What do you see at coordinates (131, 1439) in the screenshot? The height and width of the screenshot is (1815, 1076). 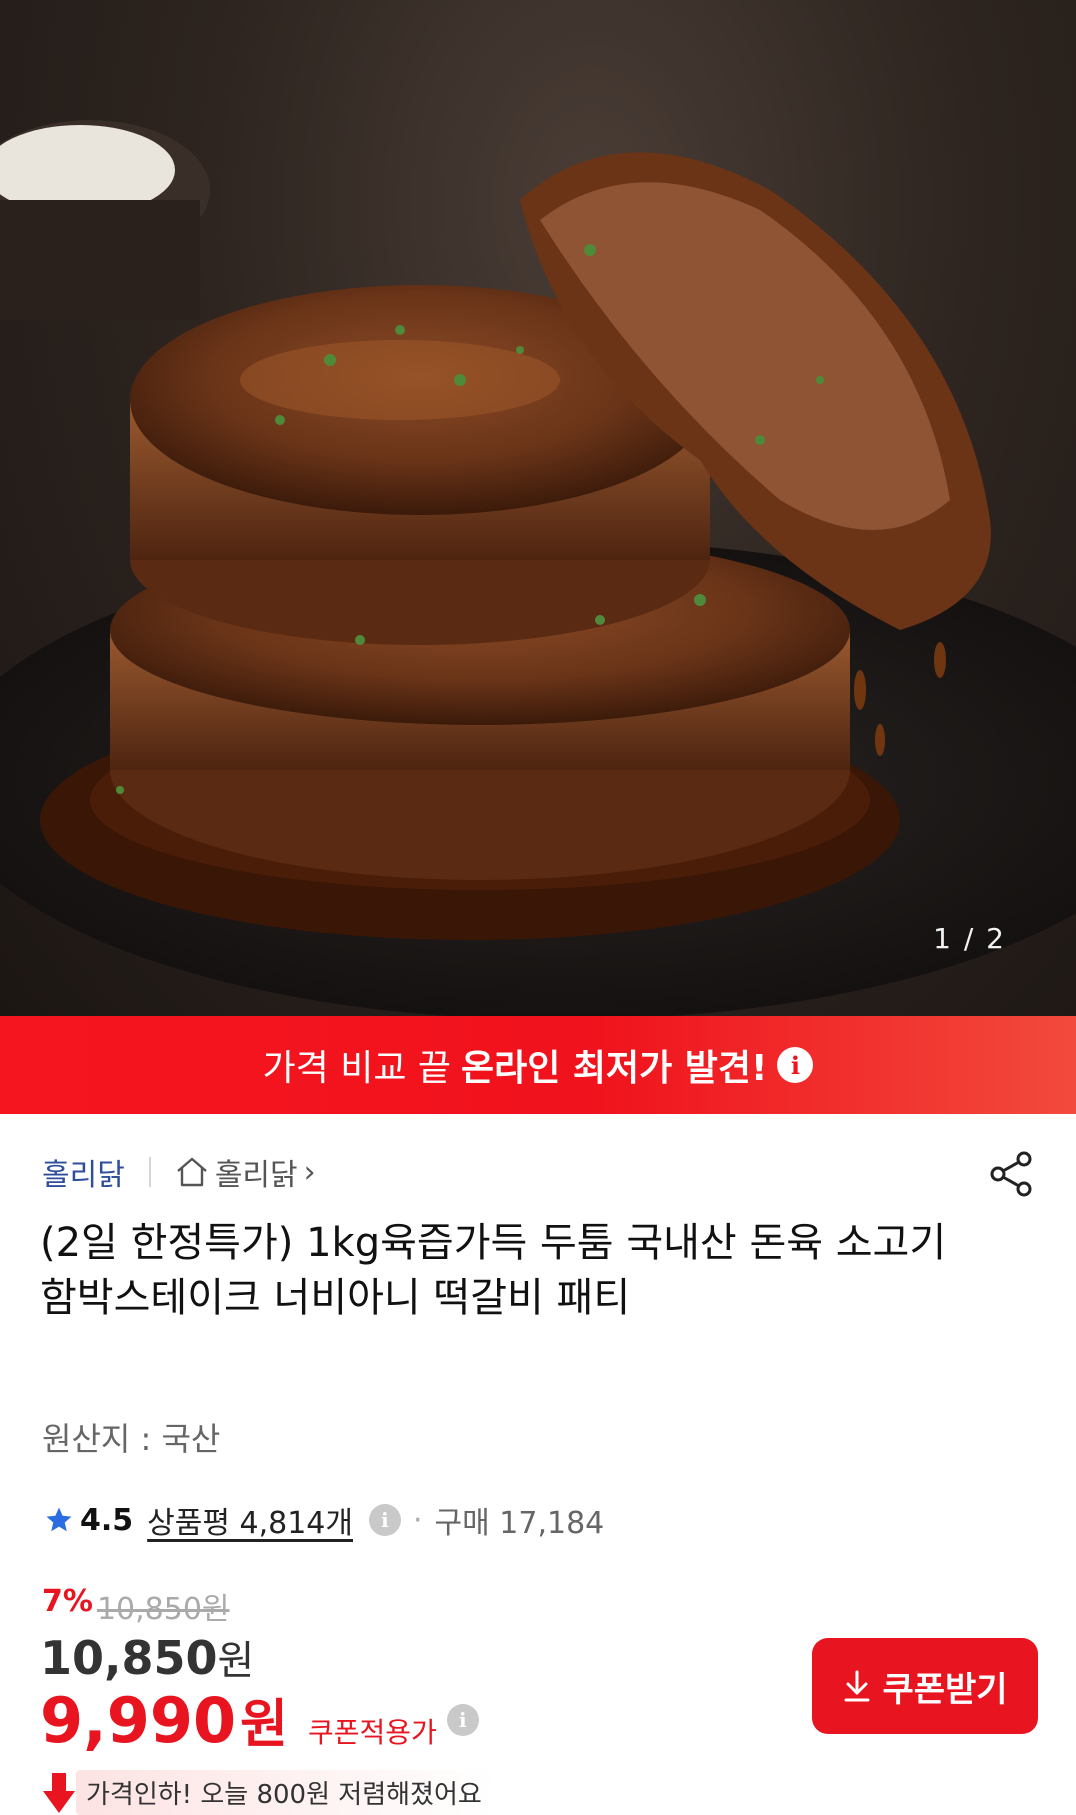 I see `origin-text: 원산지 : 국산` at bounding box center [131, 1439].